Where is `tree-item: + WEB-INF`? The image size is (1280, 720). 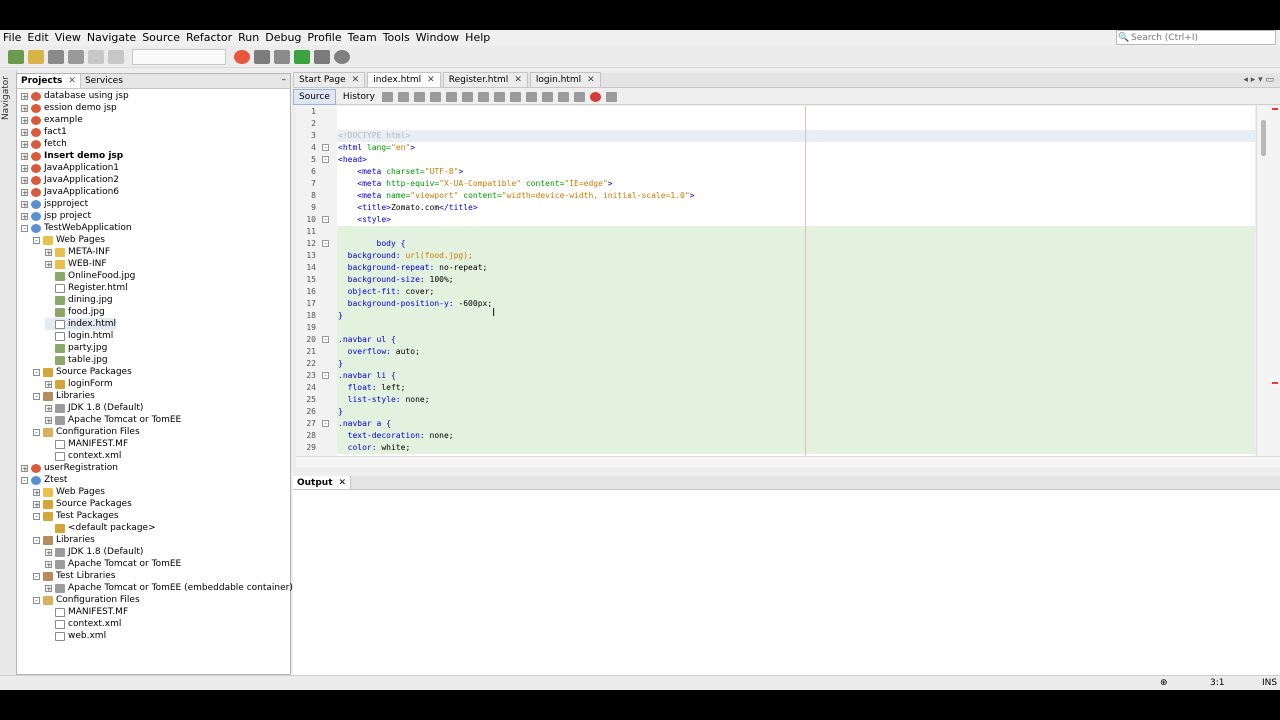 tree-item: + WEB-INF is located at coordinates (76, 264).